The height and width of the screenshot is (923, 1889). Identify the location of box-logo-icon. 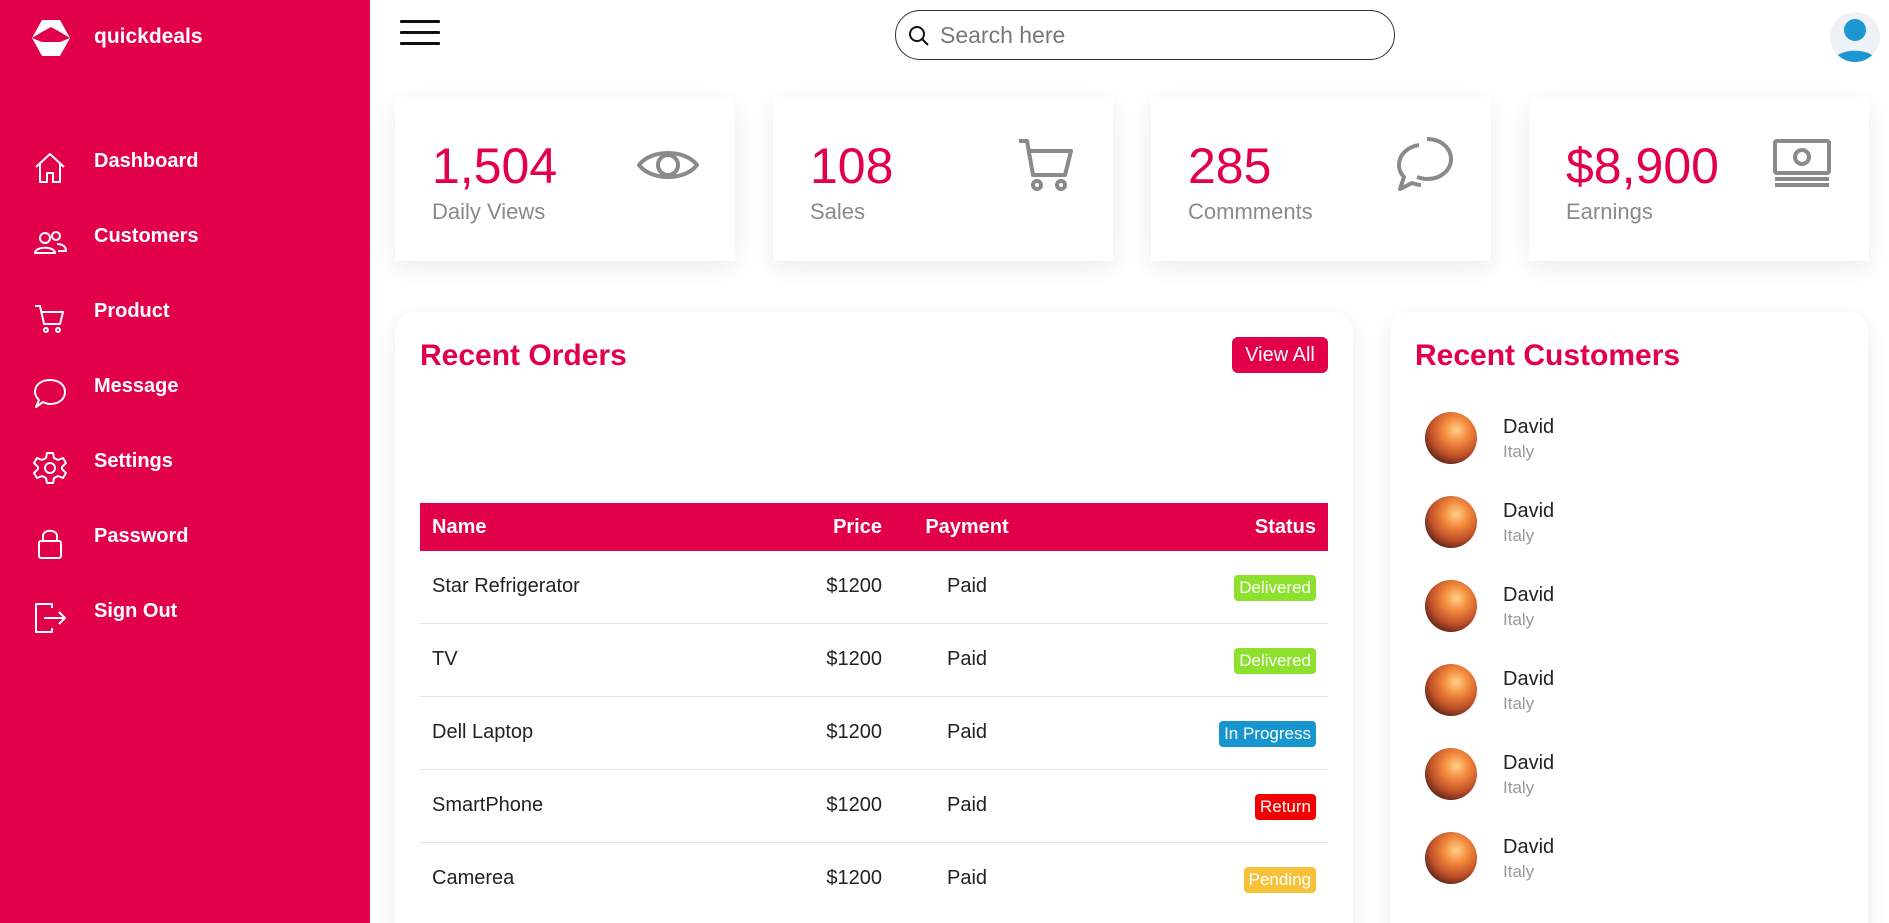
(51, 38).